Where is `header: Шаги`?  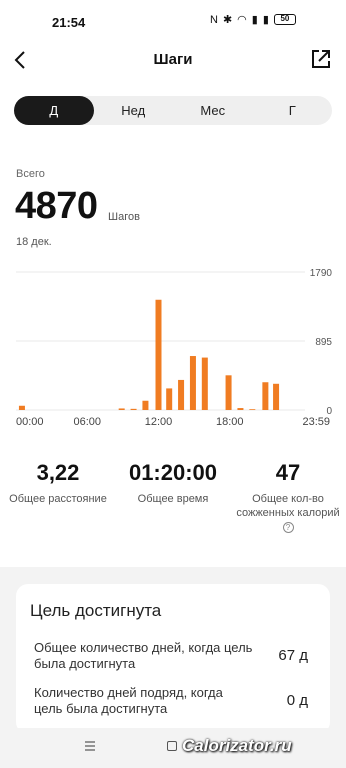
header: Шаги is located at coordinates (173, 60).